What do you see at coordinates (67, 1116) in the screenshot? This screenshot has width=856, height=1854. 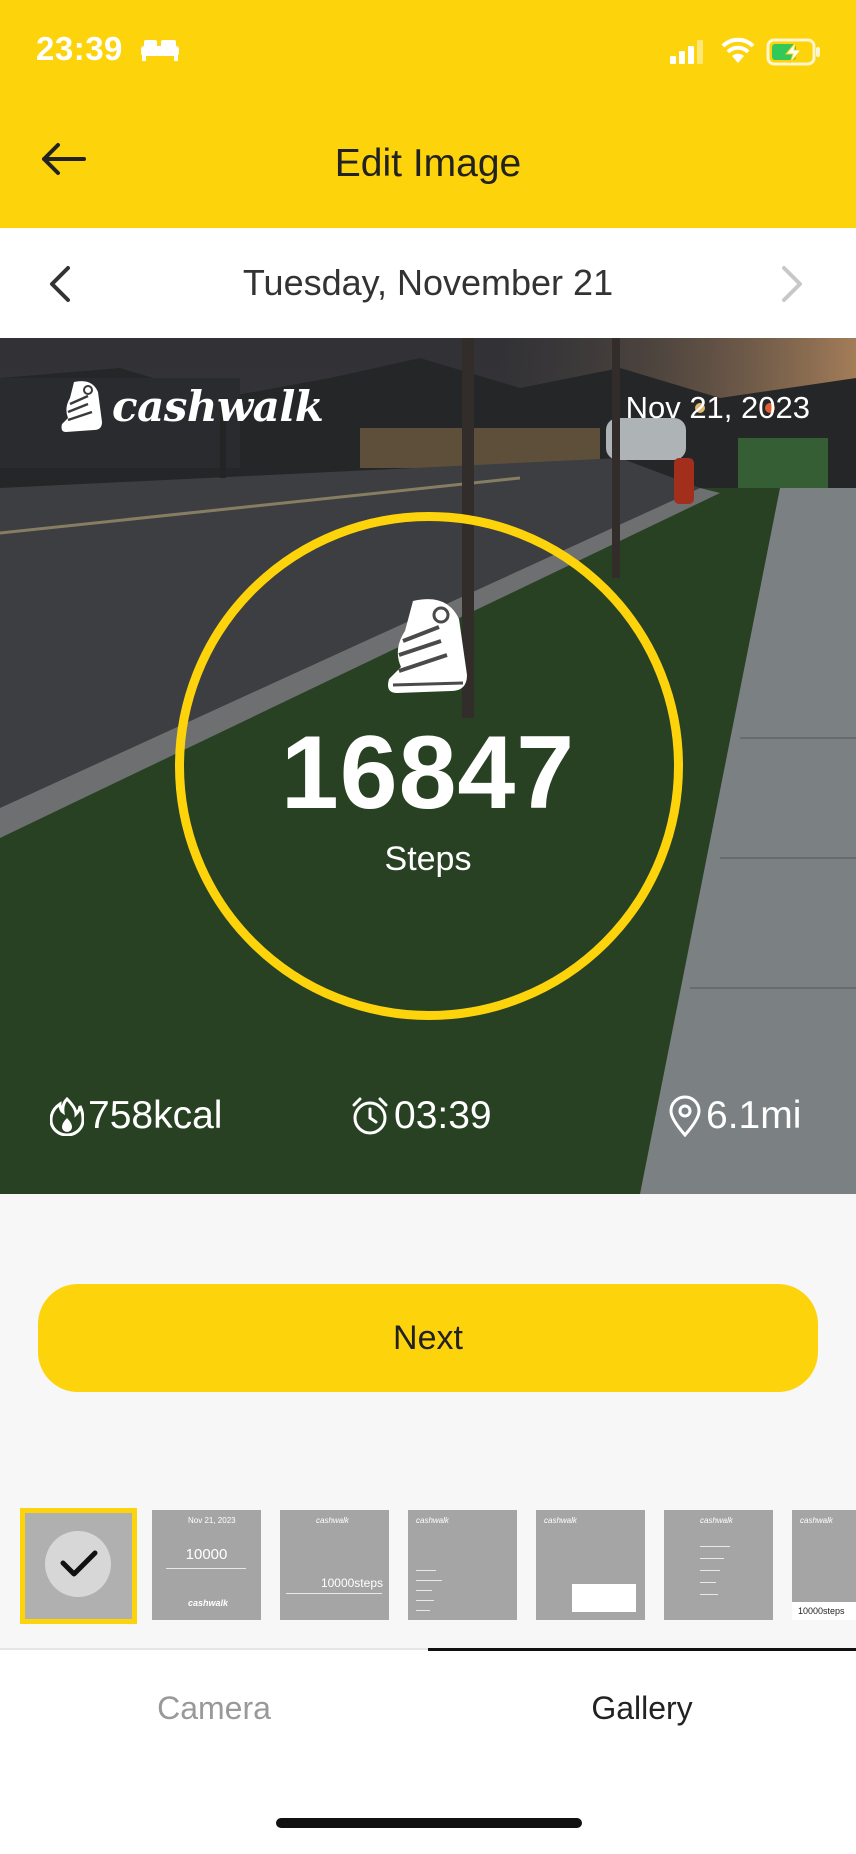 I see `flame-icon` at bounding box center [67, 1116].